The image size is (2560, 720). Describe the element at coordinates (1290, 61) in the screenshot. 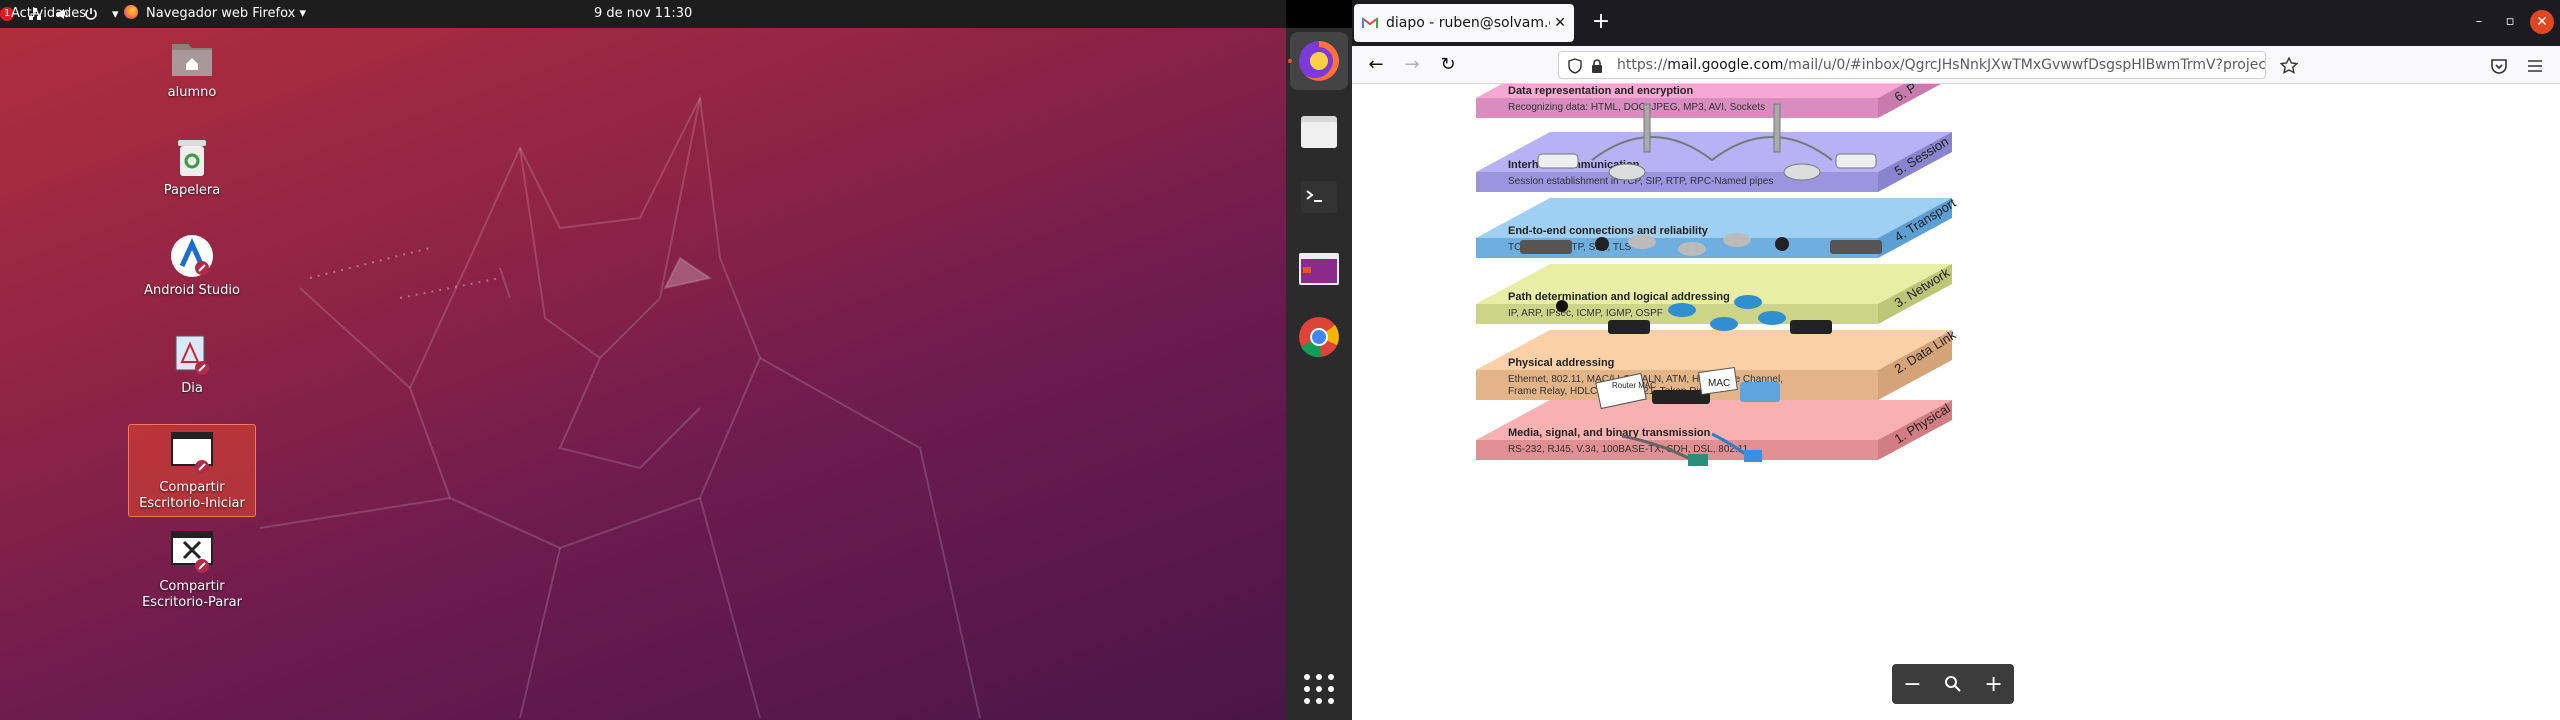

I see `running-indicator` at that location.